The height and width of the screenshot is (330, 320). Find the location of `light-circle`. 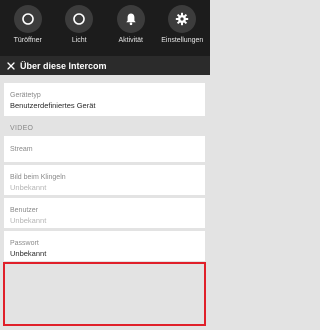

light-circle is located at coordinates (79, 19).